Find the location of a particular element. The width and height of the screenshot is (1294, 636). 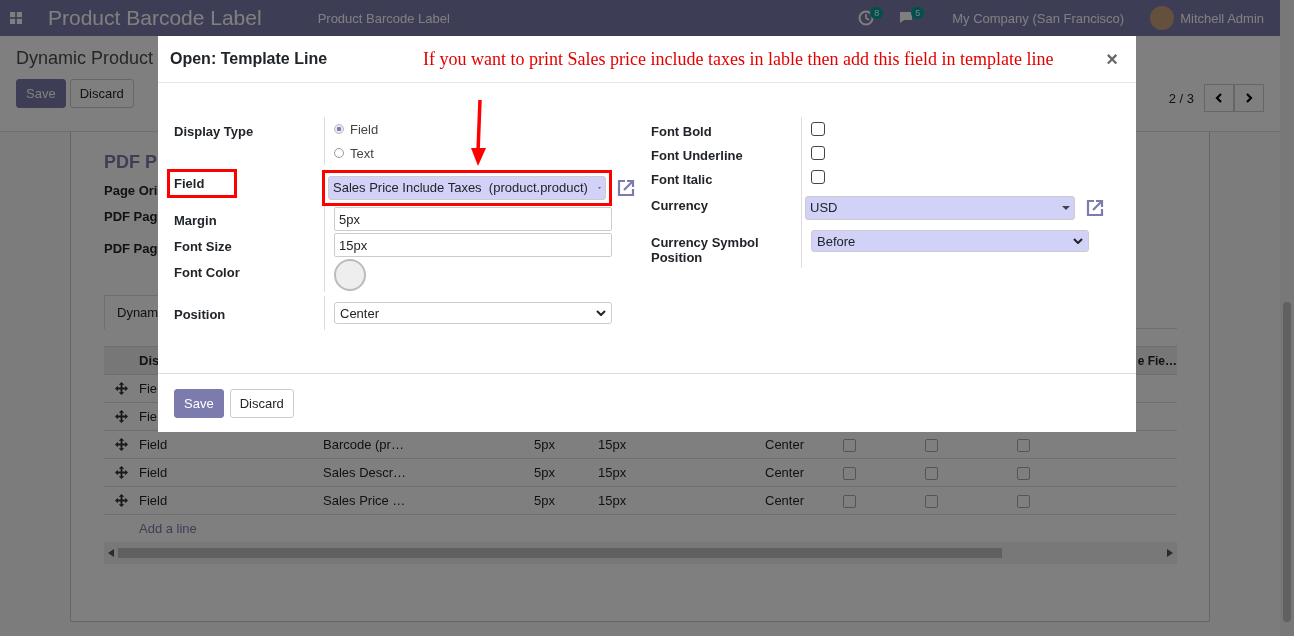

scroll-left-icon is located at coordinates (111, 553).